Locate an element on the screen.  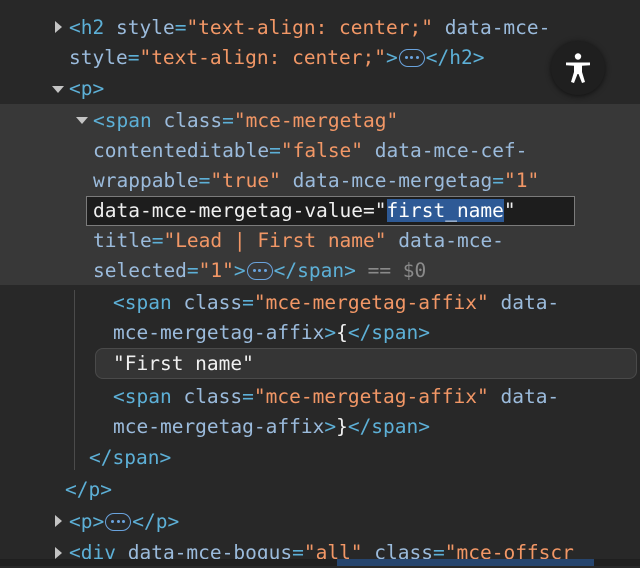
collapse-span-caret-icon is located at coordinates (82, 120).